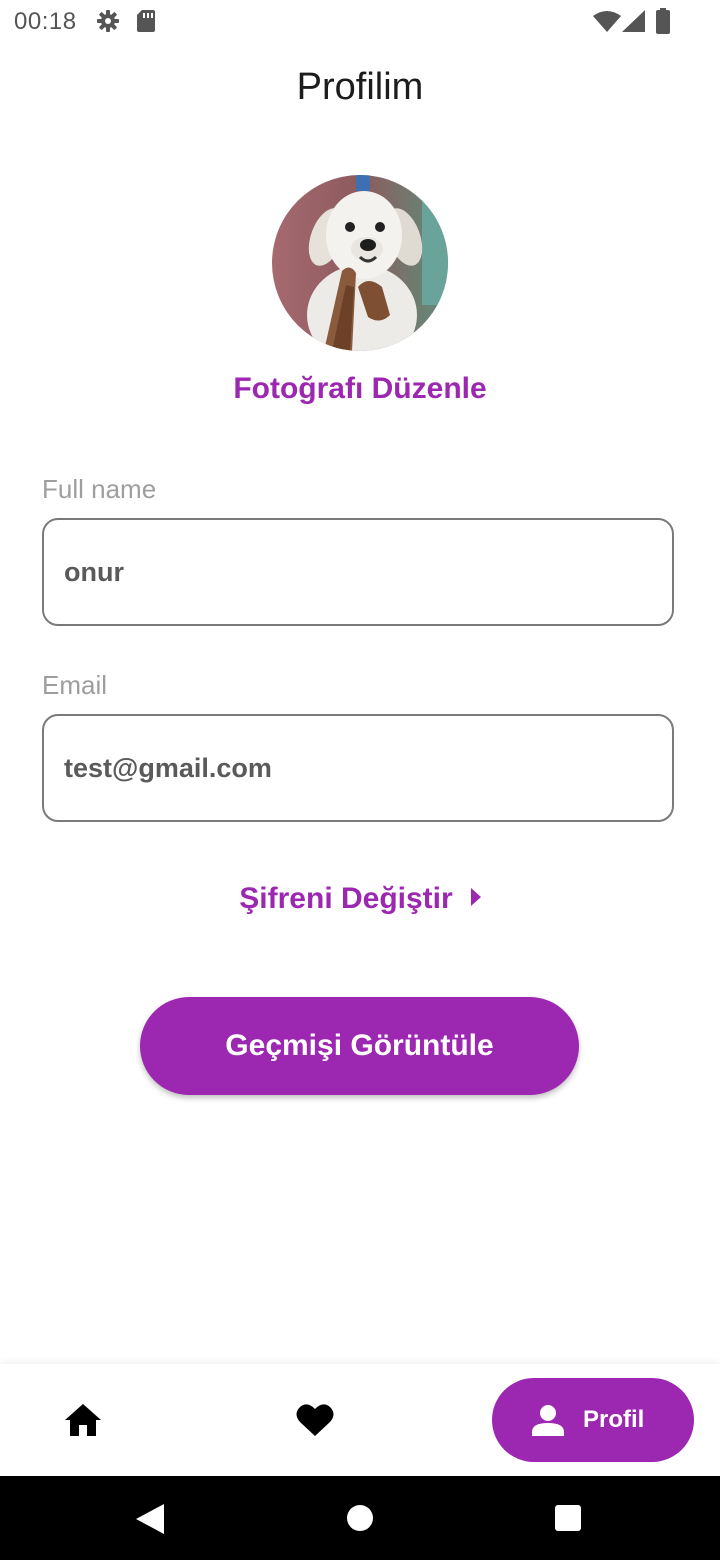 The height and width of the screenshot is (1560, 720). Describe the element at coordinates (108, 23) in the screenshot. I see `settings-icon` at that location.